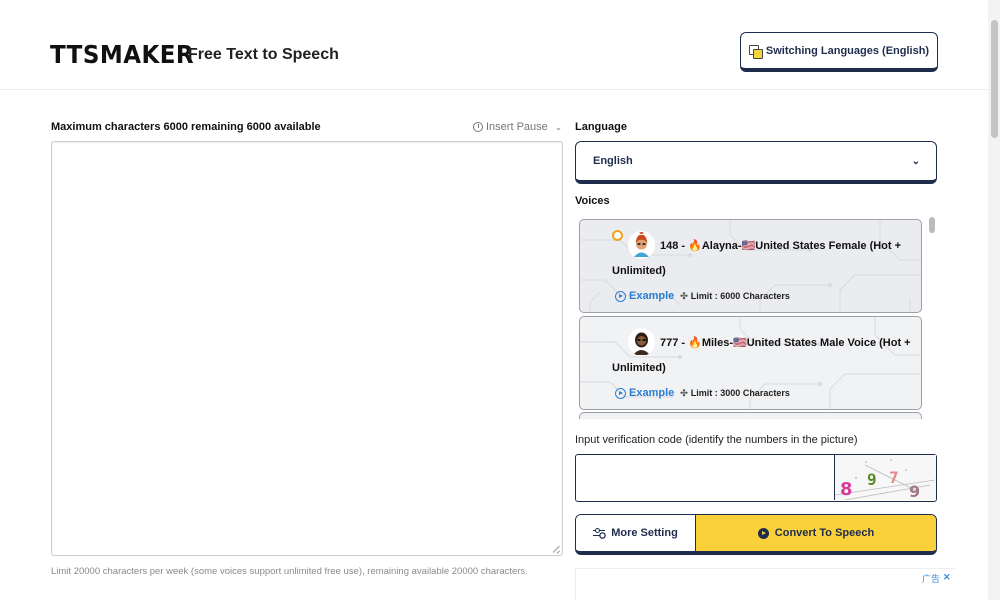 The width and height of the screenshot is (1000, 600). I want to click on insert-pause-dropdown: Insert Pause ⌄, so click(517, 127).